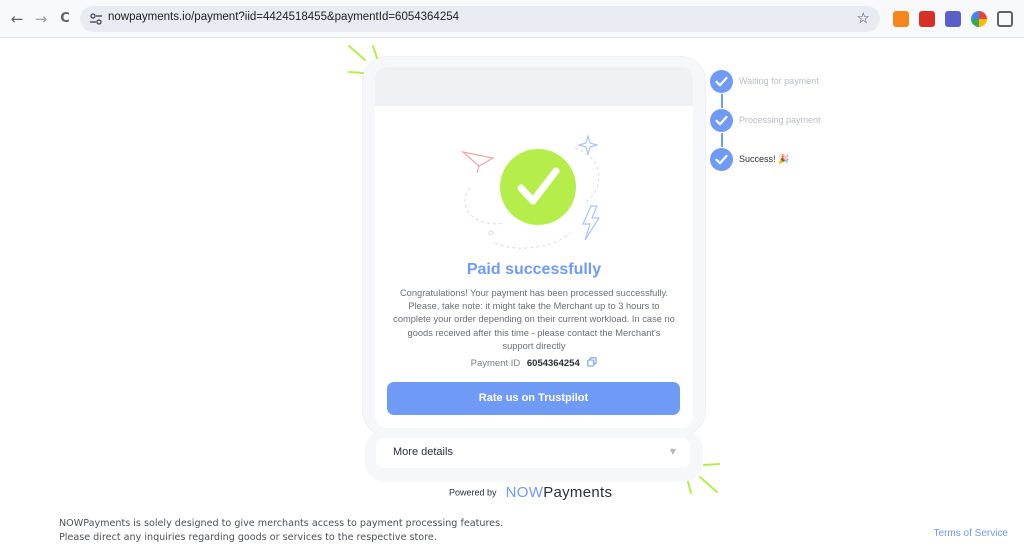 The image size is (1024, 559). Describe the element at coordinates (473, 492) in the screenshot. I see `powered-by-label: Powered by` at that location.